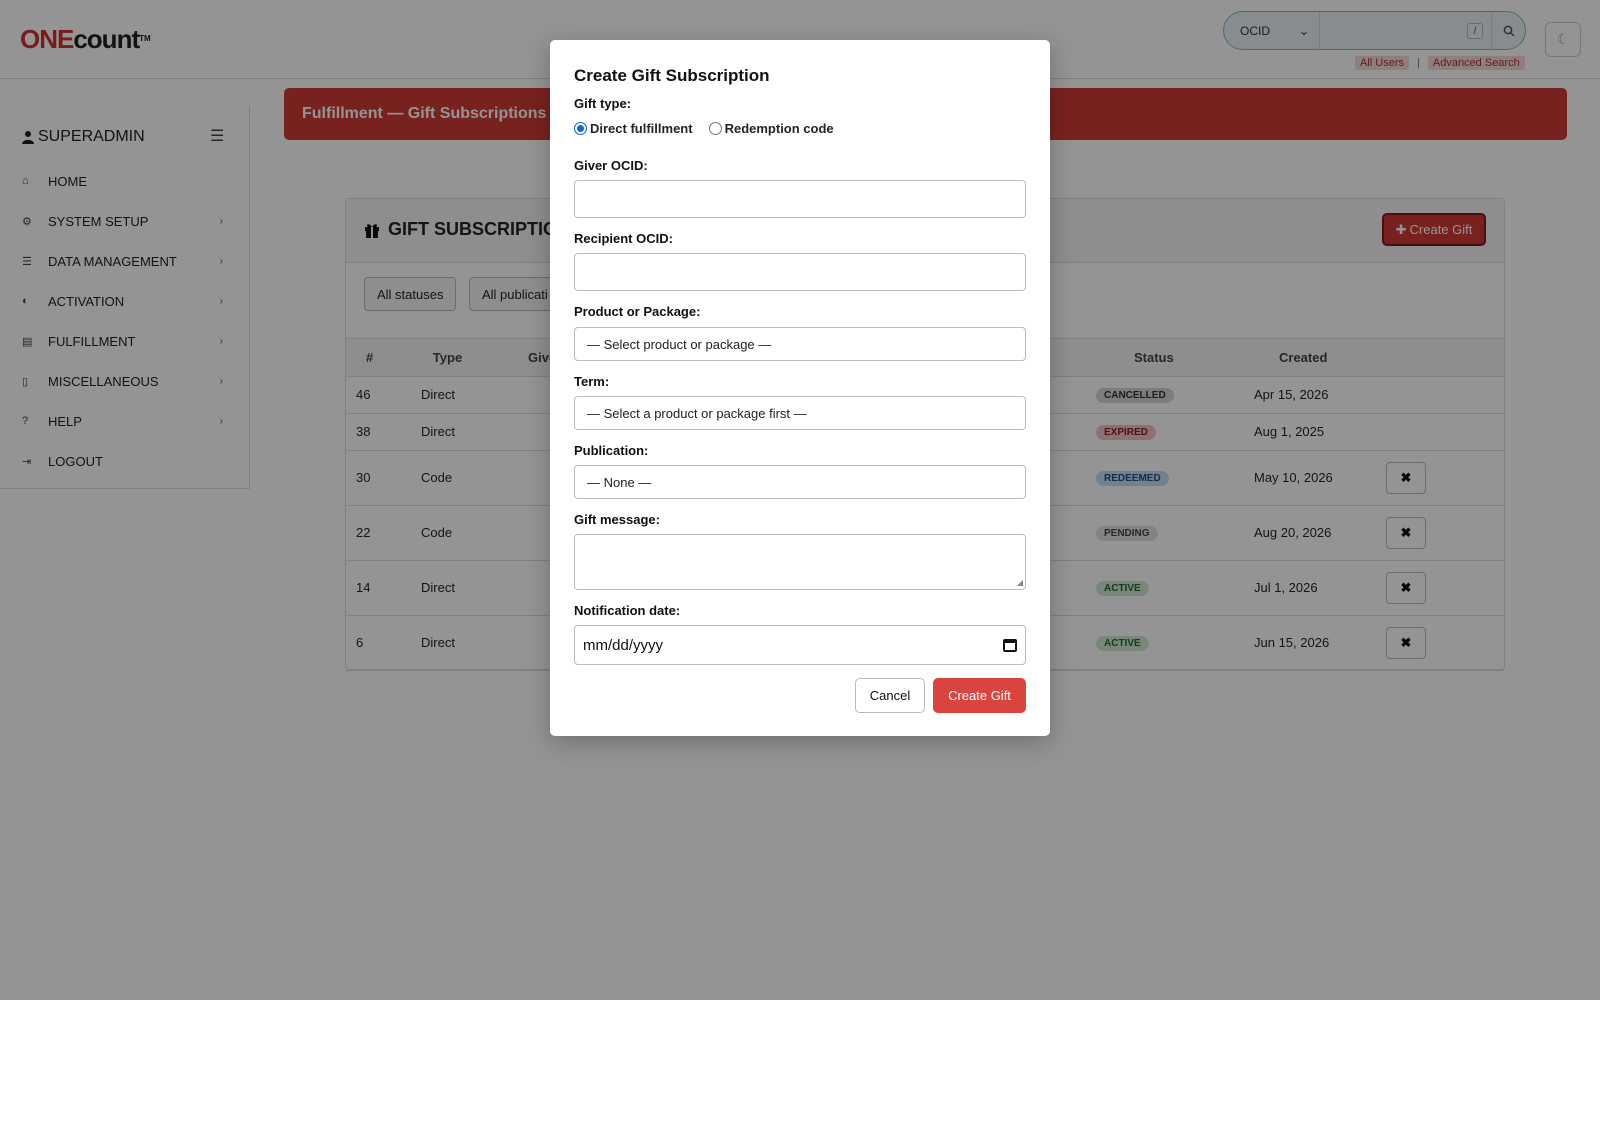 This screenshot has height=1123, width=1600. I want to click on radio-redemption-code: Redemption code, so click(771, 128).